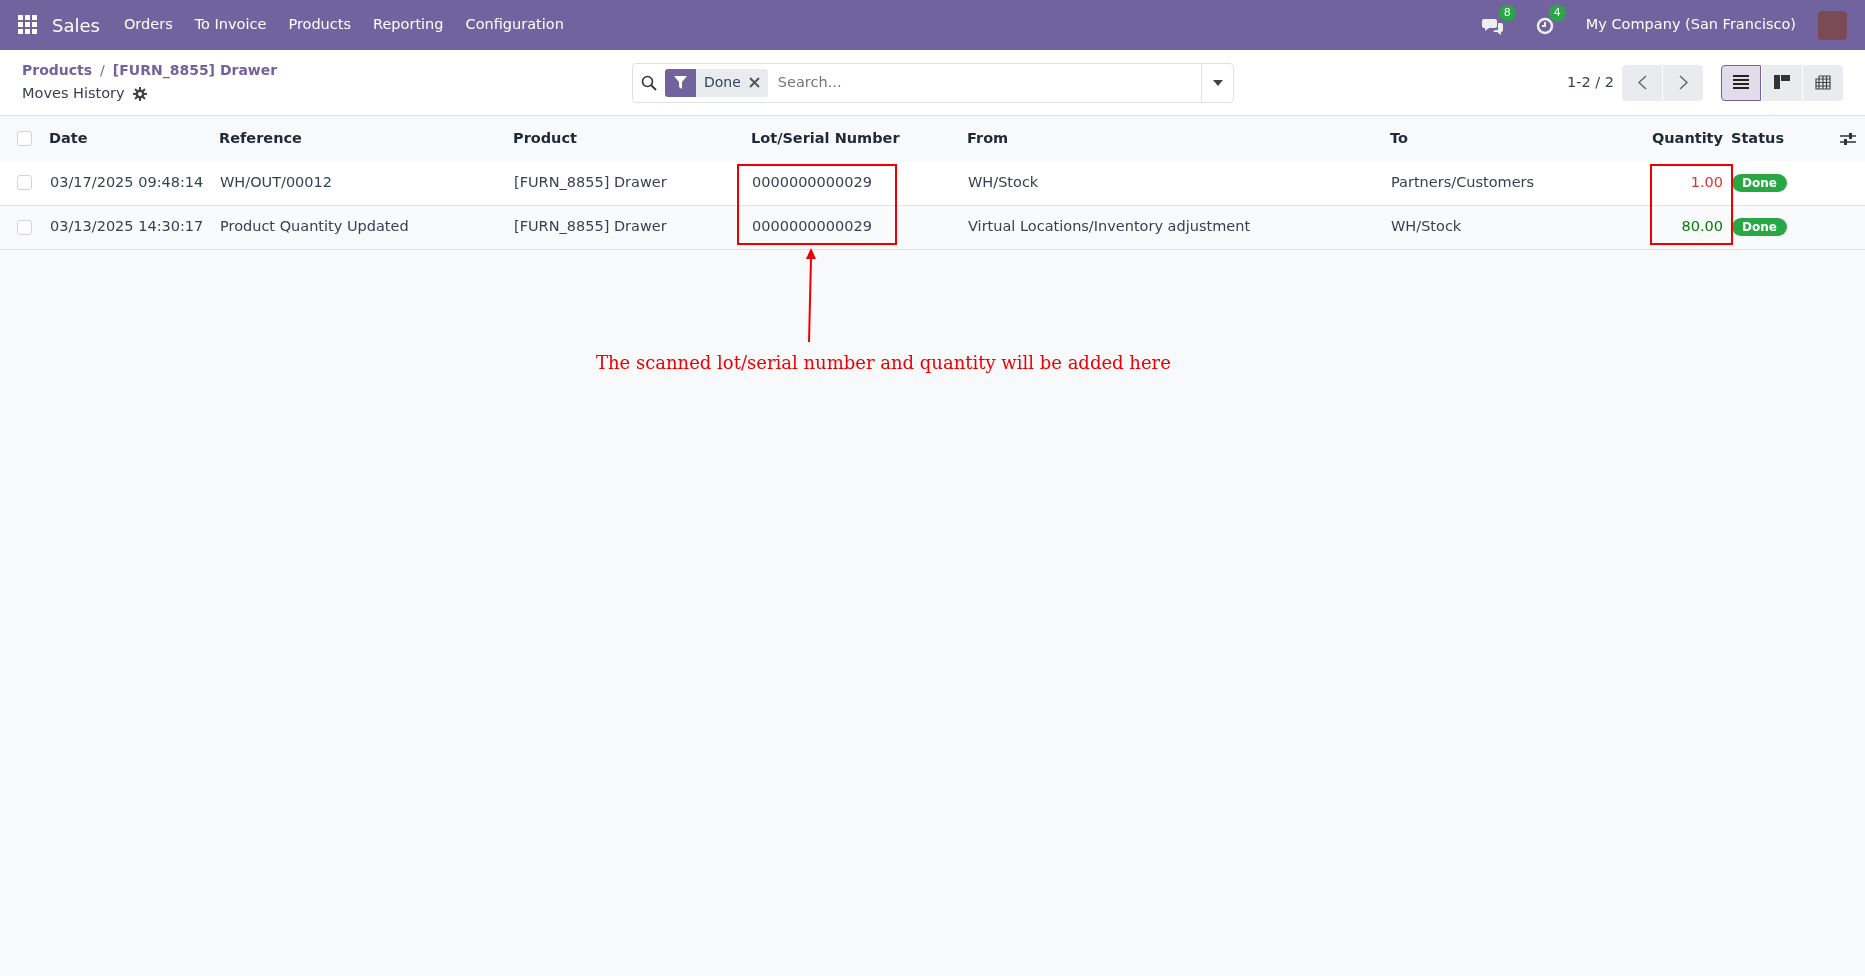 The image size is (1865, 976). What do you see at coordinates (319, 25) in the screenshot?
I see `menu-item: Products` at bounding box center [319, 25].